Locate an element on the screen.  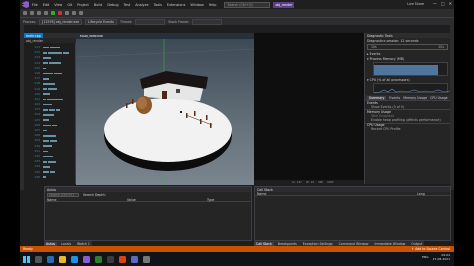
menu-item-test: Test is located at coordinates (127, 5).